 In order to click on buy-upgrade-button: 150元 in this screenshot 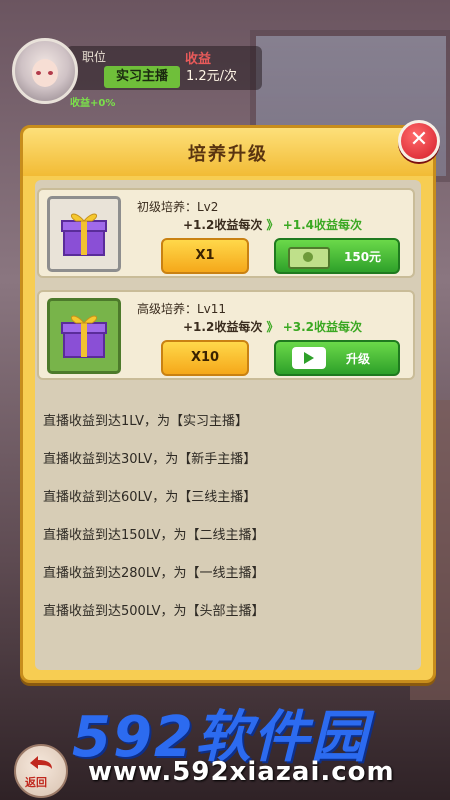, I will do `click(337, 256)`.